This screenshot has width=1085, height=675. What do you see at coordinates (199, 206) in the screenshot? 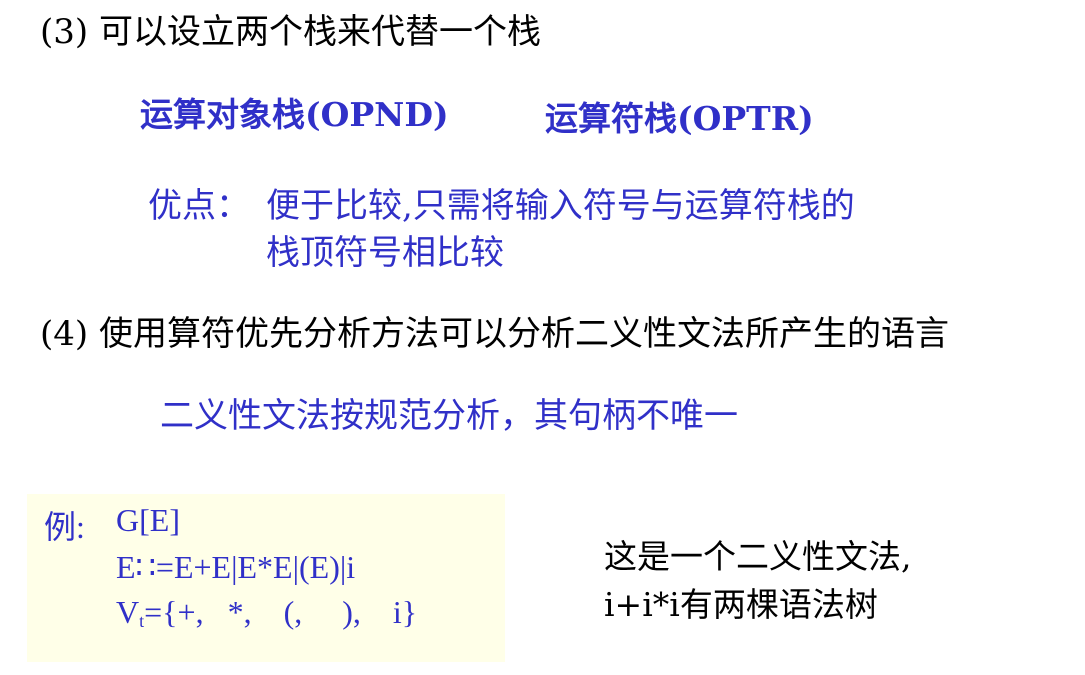
I see `advantage-label: 优点：` at bounding box center [199, 206].